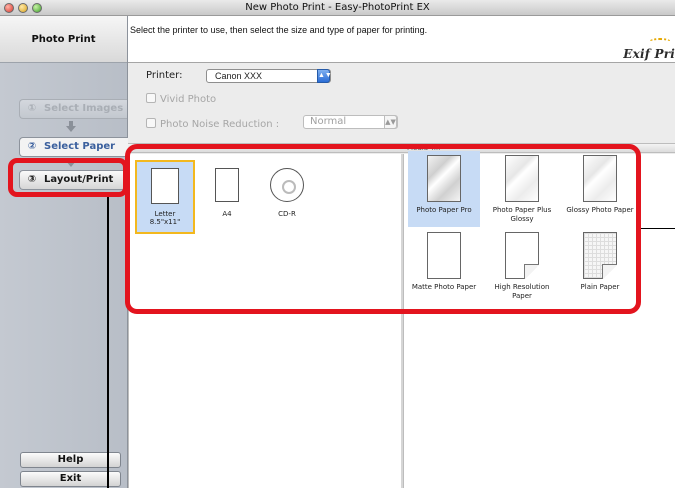 The height and width of the screenshot is (488, 675). What do you see at coordinates (269, 76) in the screenshot?
I see `printer-select: Canon XXX ▲▼` at bounding box center [269, 76].